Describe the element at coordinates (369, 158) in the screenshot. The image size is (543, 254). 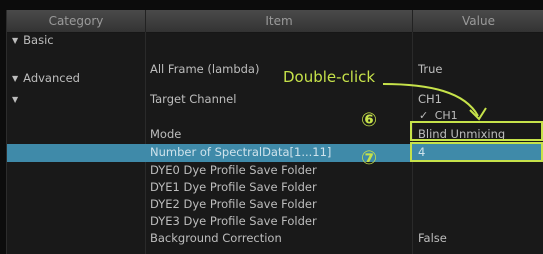
I see `step-7-marker: ⑦` at that location.